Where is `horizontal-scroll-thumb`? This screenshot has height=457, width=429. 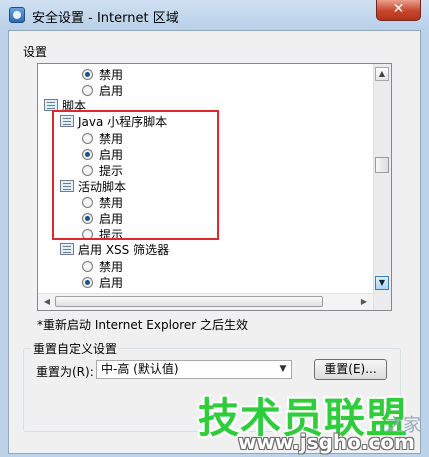
horizontal-scroll-thumb is located at coordinates (189, 301).